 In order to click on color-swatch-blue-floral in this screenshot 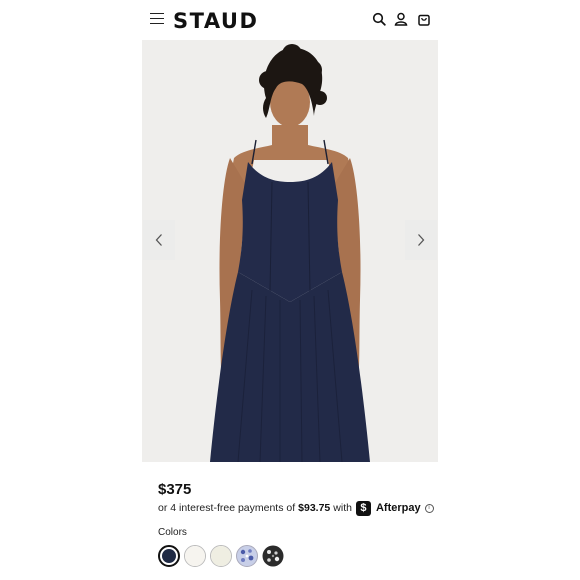, I will do `click(247, 556)`.